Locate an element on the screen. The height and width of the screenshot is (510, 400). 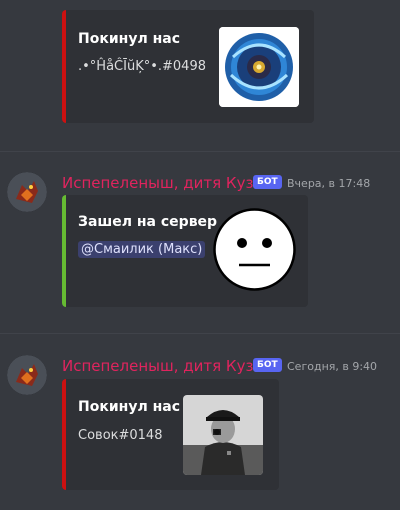
neutral-face-icon is located at coordinates (254, 249).